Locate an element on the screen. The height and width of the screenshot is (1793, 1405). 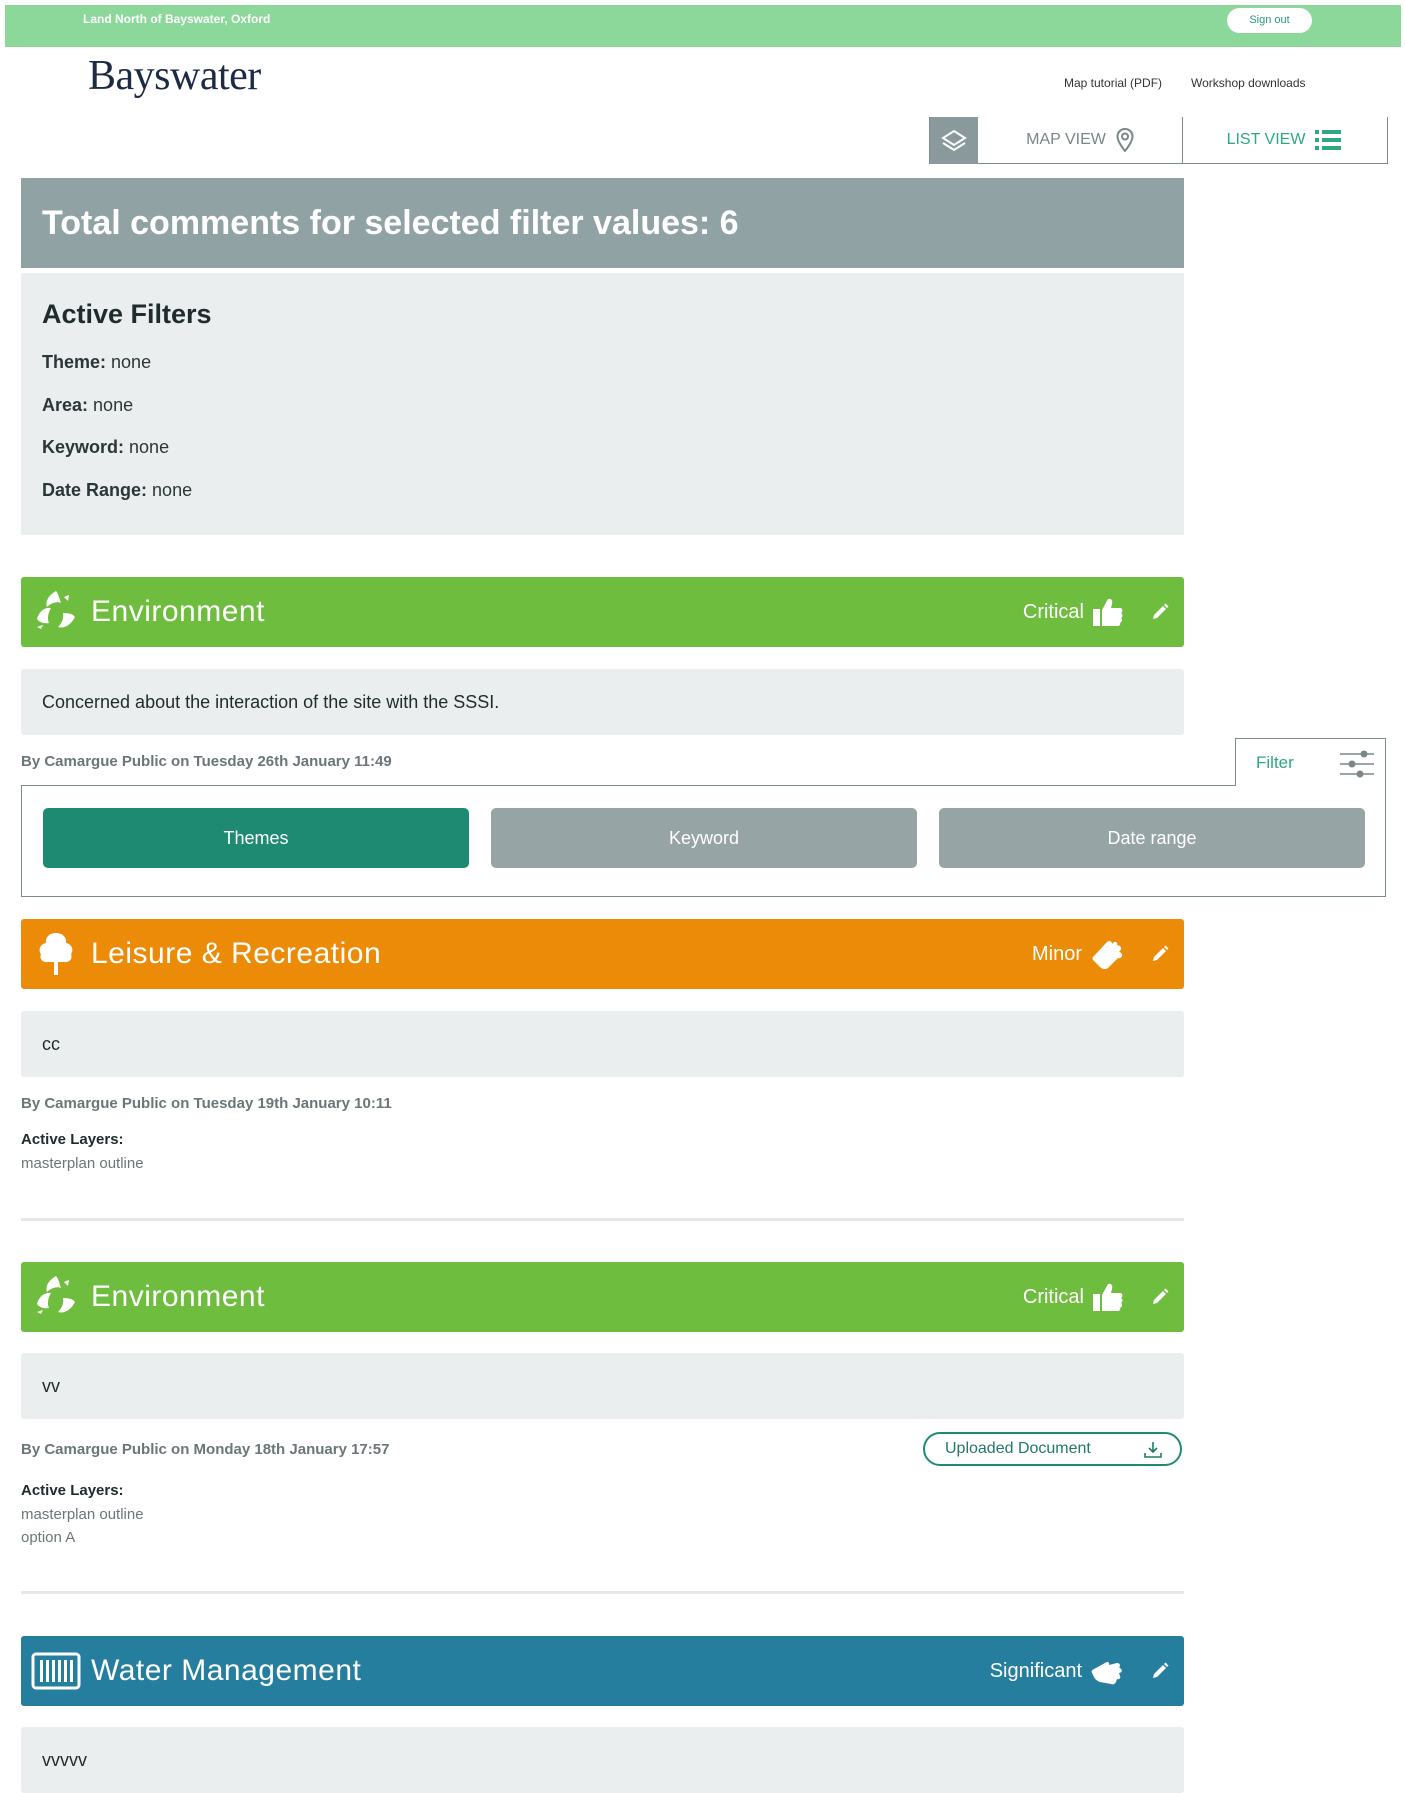
comment-text: vvvvv is located at coordinates (602, 1760).